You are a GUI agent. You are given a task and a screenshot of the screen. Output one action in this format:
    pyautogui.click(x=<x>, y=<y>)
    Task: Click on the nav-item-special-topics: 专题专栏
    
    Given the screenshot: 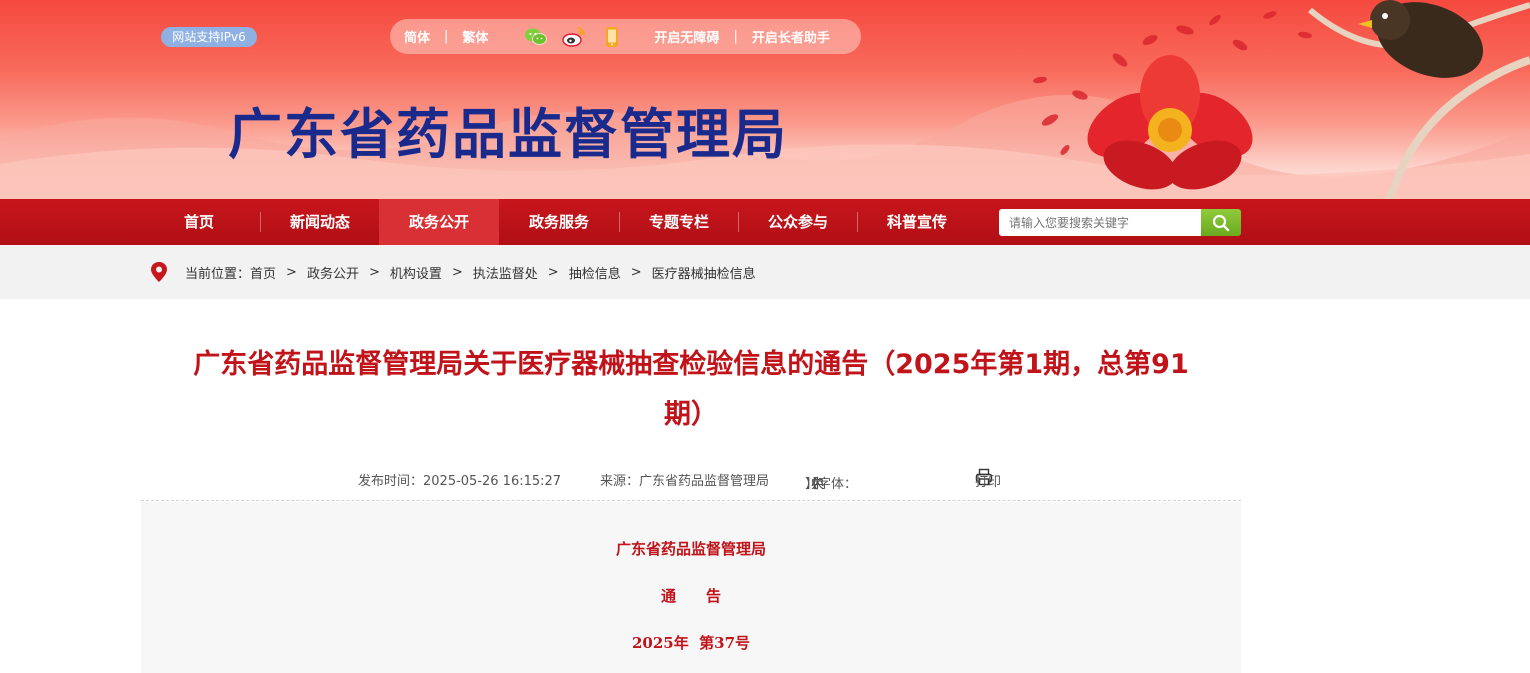 What is the action you would take?
    pyautogui.click(x=679, y=222)
    